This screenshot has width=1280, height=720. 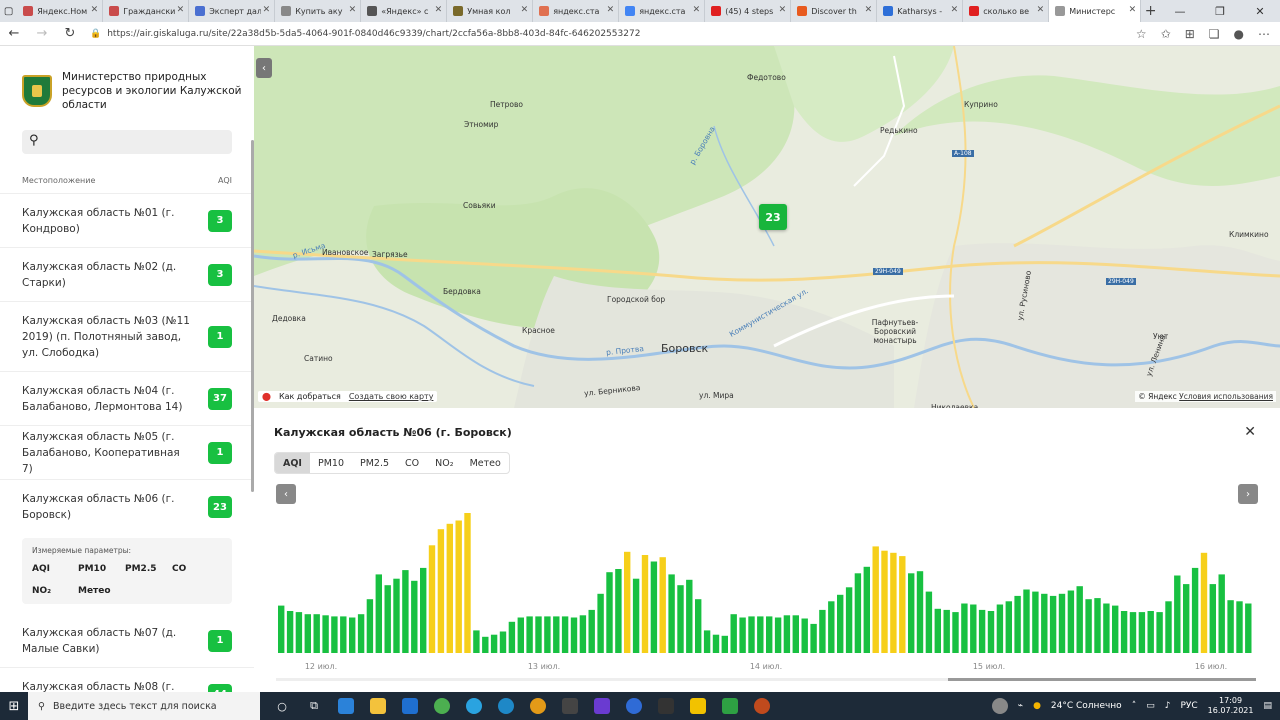 What do you see at coordinates (444, 463) in the screenshot?
I see `parameter-tab: NO₂` at bounding box center [444, 463].